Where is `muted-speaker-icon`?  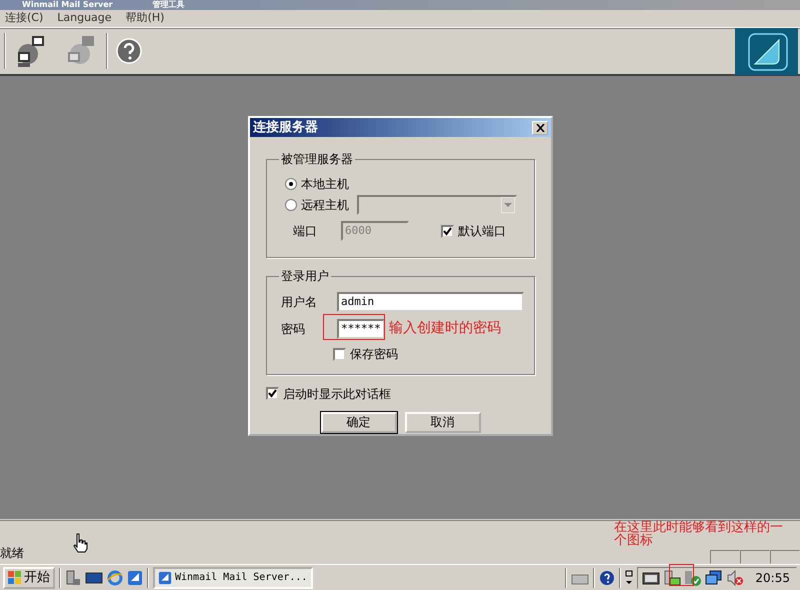 muted-speaker-icon is located at coordinates (735, 578).